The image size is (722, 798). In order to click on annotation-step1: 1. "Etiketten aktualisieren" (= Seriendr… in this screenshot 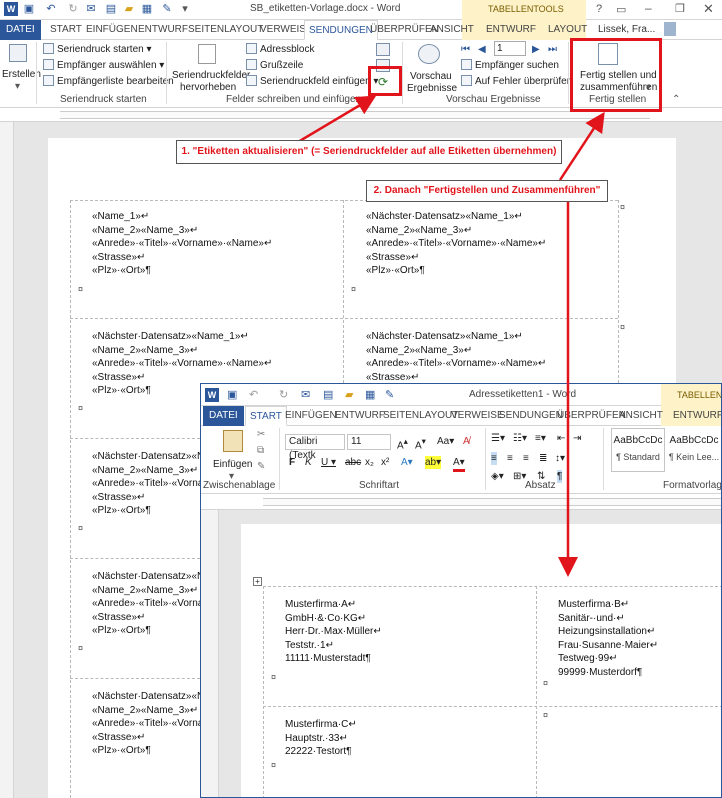, I will do `click(369, 152)`.